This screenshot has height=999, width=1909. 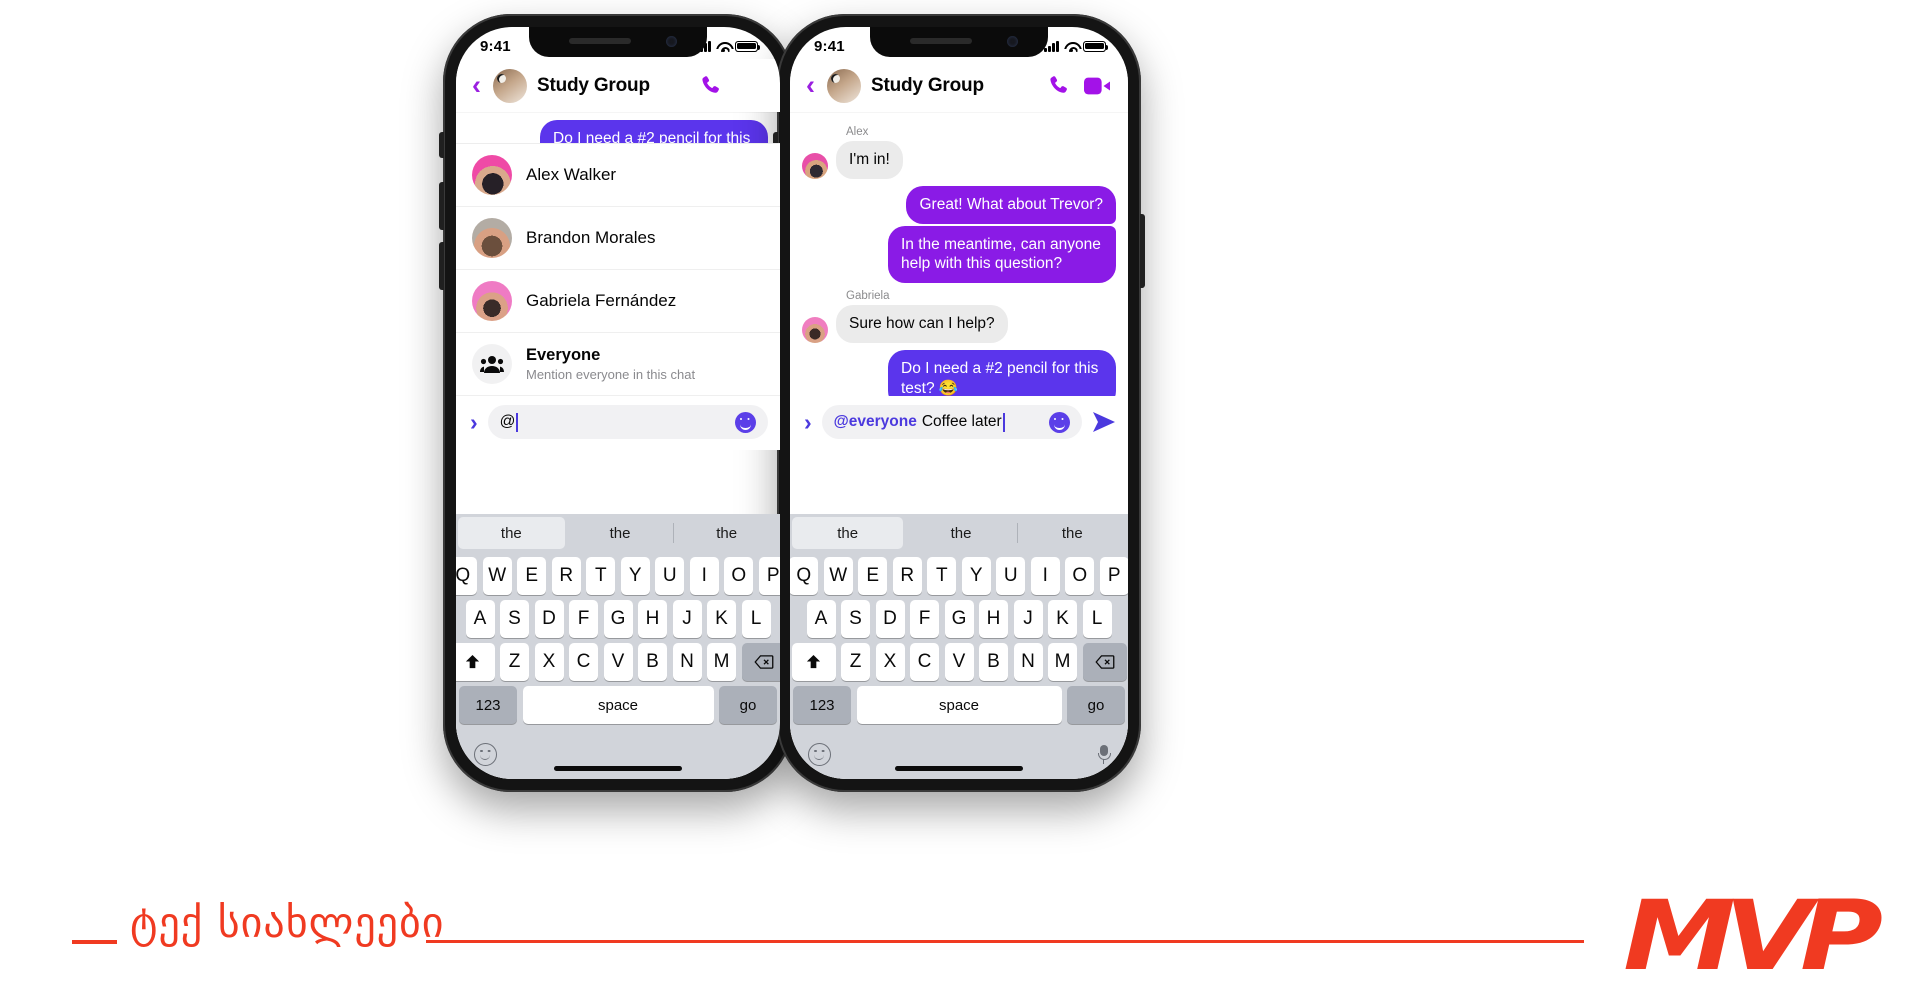 I want to click on mention-item-gabriela: Gabriela Fernández, so click(x=618, y=301).